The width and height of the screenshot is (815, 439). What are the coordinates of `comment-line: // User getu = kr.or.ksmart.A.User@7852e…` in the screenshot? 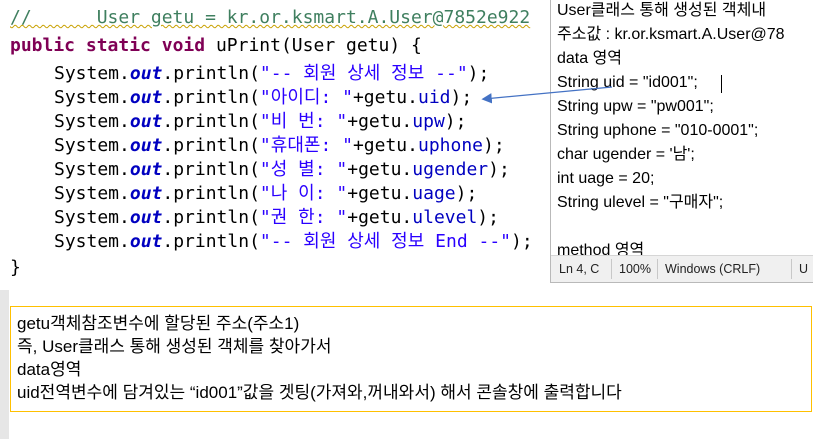 It's located at (270, 17).